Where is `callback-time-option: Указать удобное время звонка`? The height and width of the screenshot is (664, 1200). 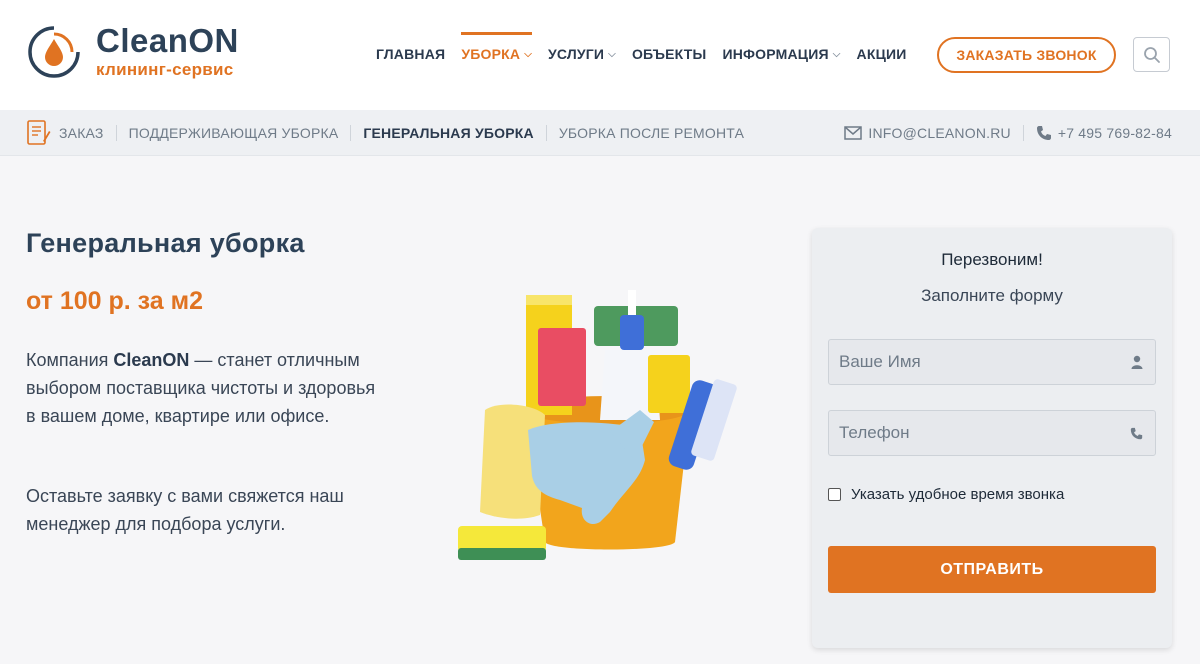
callback-time-option: Указать удобное время звонка is located at coordinates (946, 494).